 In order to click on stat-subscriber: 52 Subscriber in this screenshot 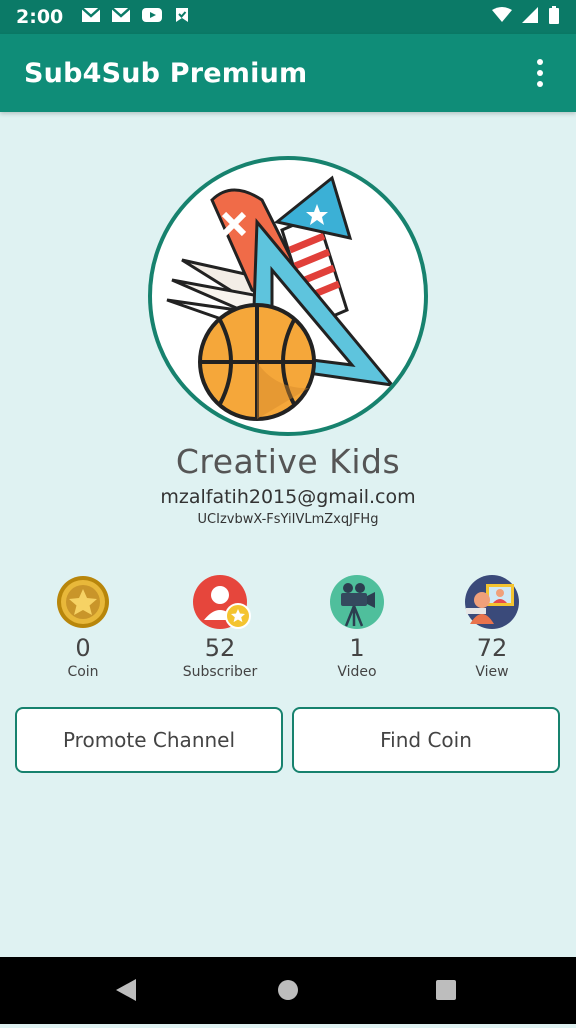, I will do `click(220, 627)`.